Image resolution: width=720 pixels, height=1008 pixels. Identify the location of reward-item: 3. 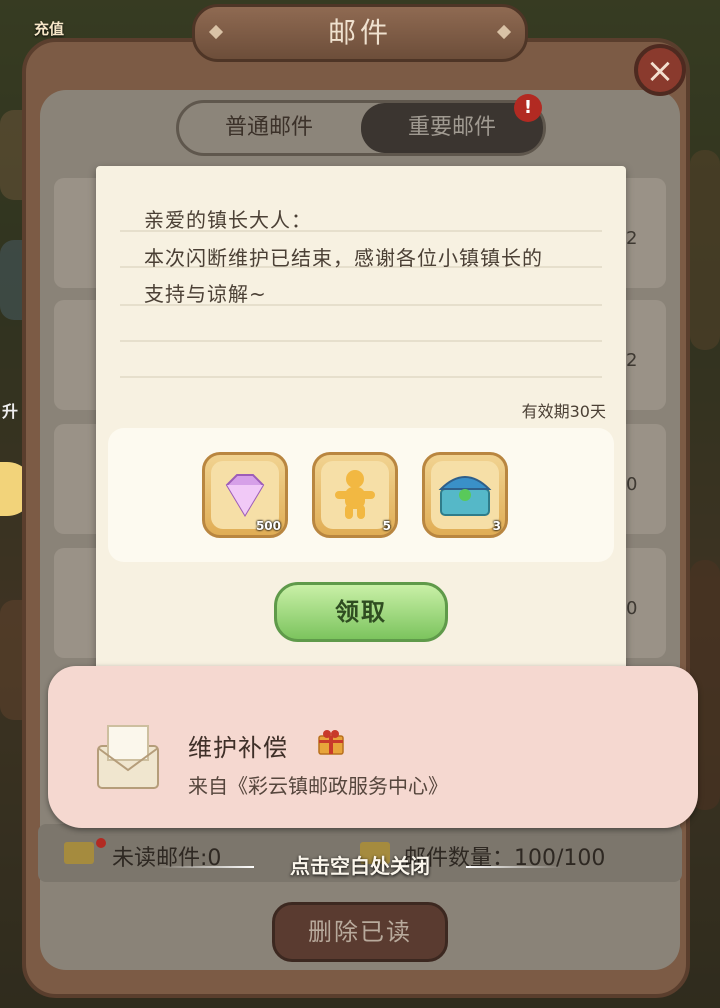
(465, 495).